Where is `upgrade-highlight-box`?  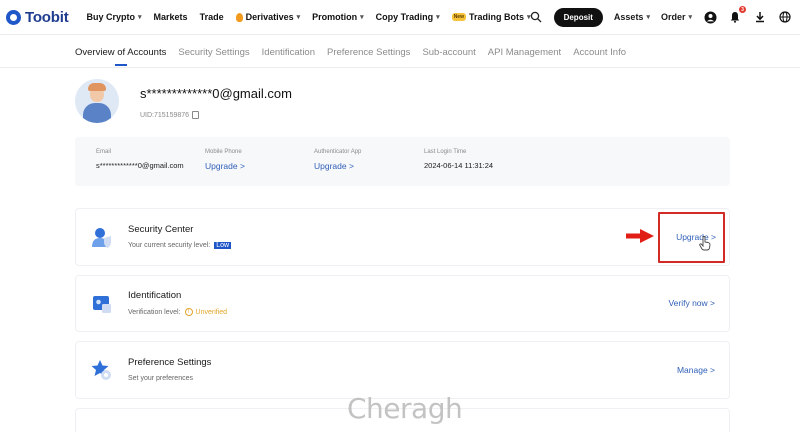 upgrade-highlight-box is located at coordinates (691, 237).